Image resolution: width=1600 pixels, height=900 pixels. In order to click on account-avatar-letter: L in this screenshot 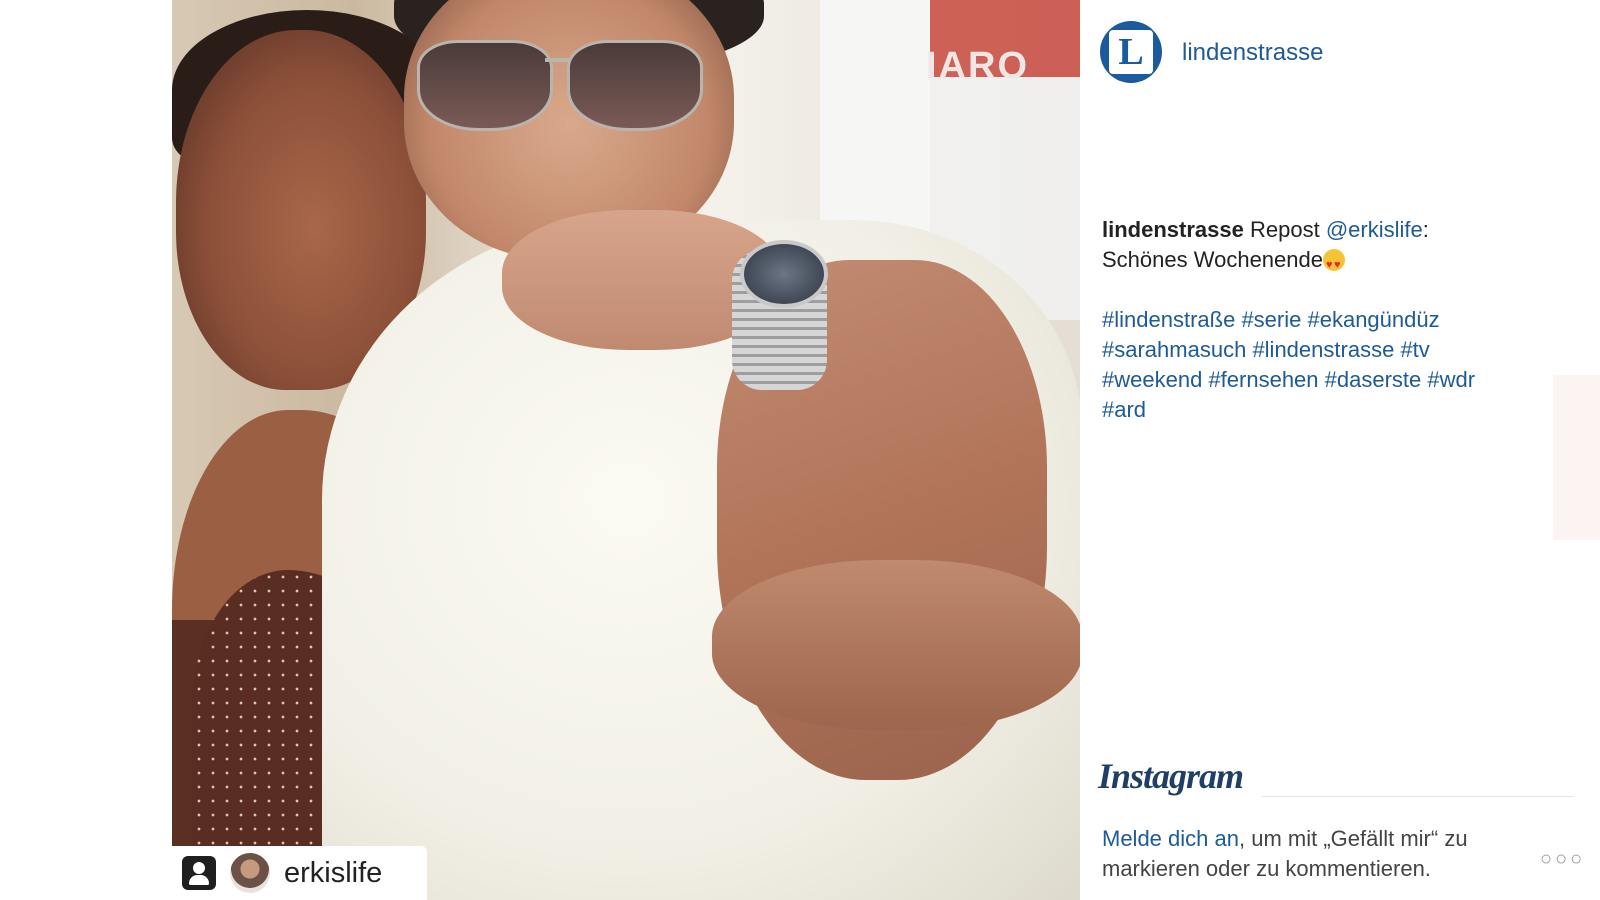, I will do `click(1131, 52)`.